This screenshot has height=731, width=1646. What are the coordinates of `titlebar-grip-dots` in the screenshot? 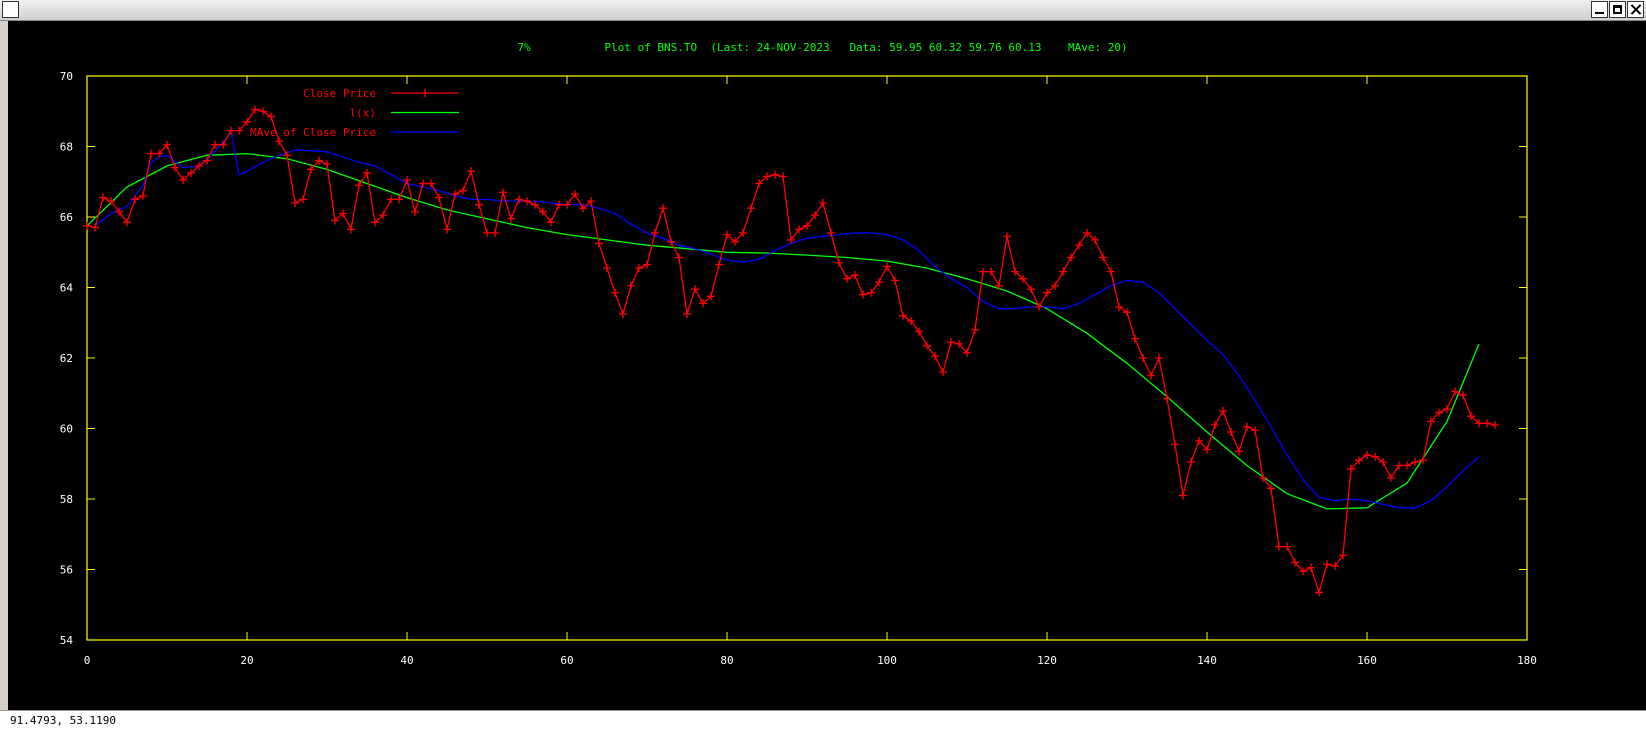 It's located at (790, 14).